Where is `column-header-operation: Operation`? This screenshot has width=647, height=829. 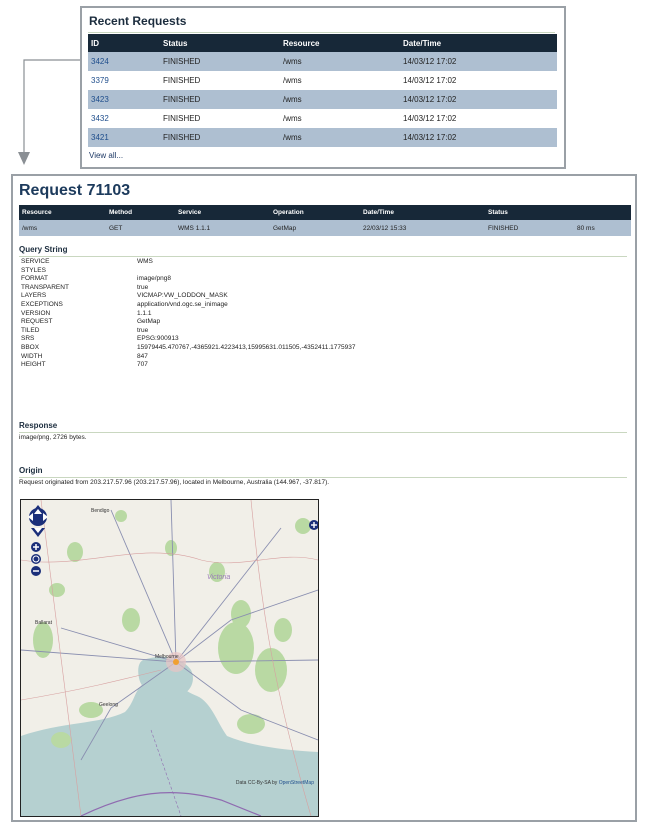 column-header-operation: Operation is located at coordinates (315, 212).